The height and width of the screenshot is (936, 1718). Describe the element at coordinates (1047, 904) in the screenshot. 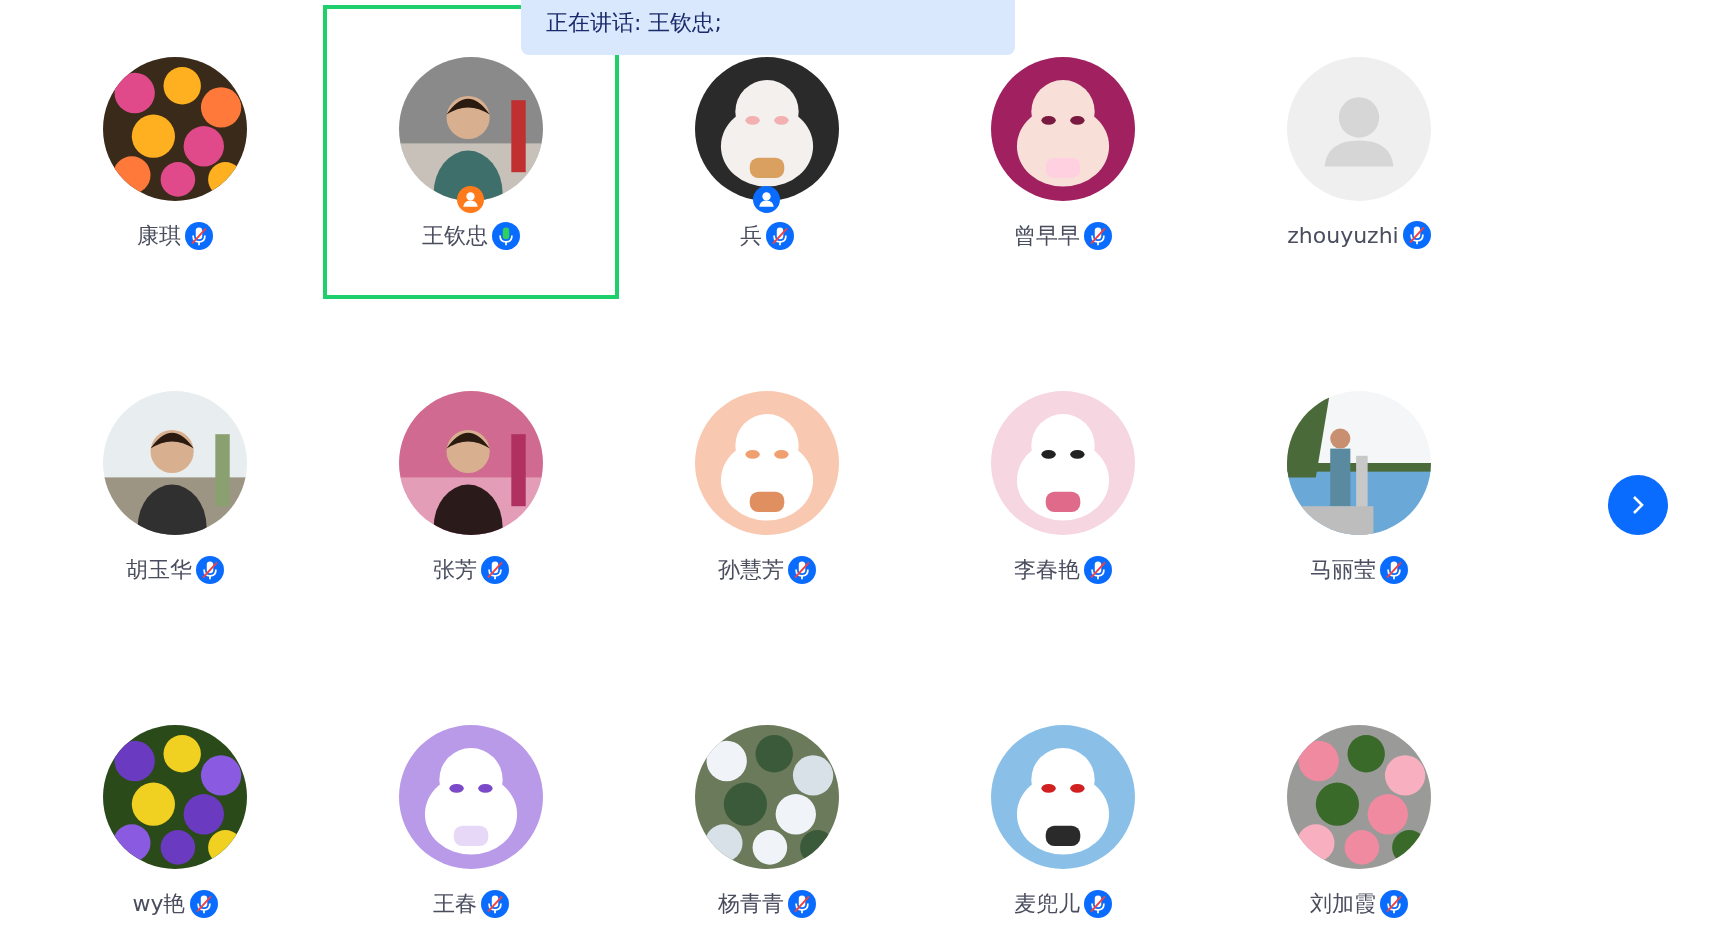

I see `participant-name: 麦兜儿` at that location.